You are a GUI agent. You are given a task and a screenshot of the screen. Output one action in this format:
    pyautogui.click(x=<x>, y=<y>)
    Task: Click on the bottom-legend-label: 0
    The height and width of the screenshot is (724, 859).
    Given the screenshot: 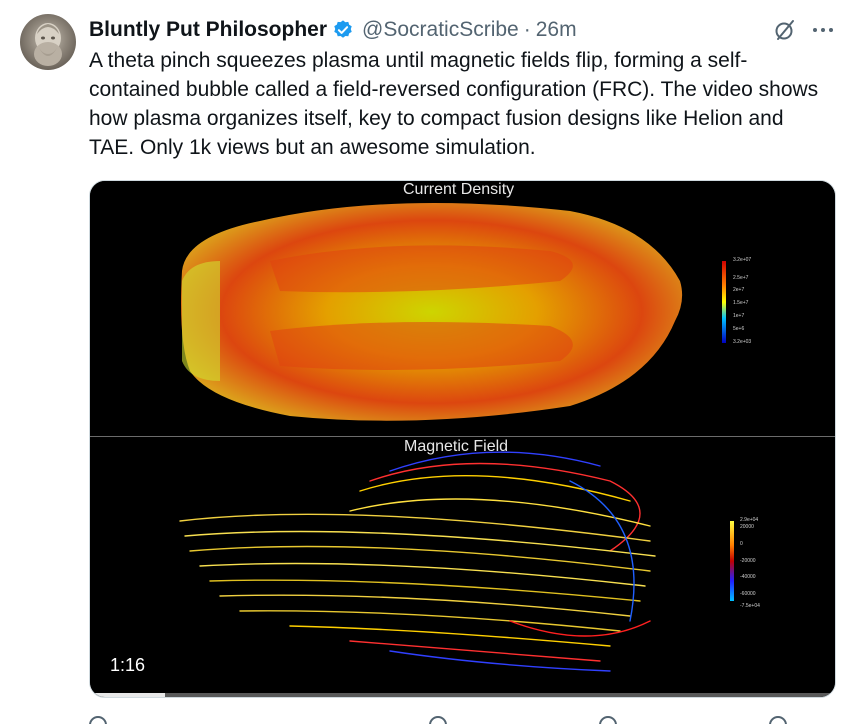 What is the action you would take?
    pyautogui.click(x=741, y=544)
    